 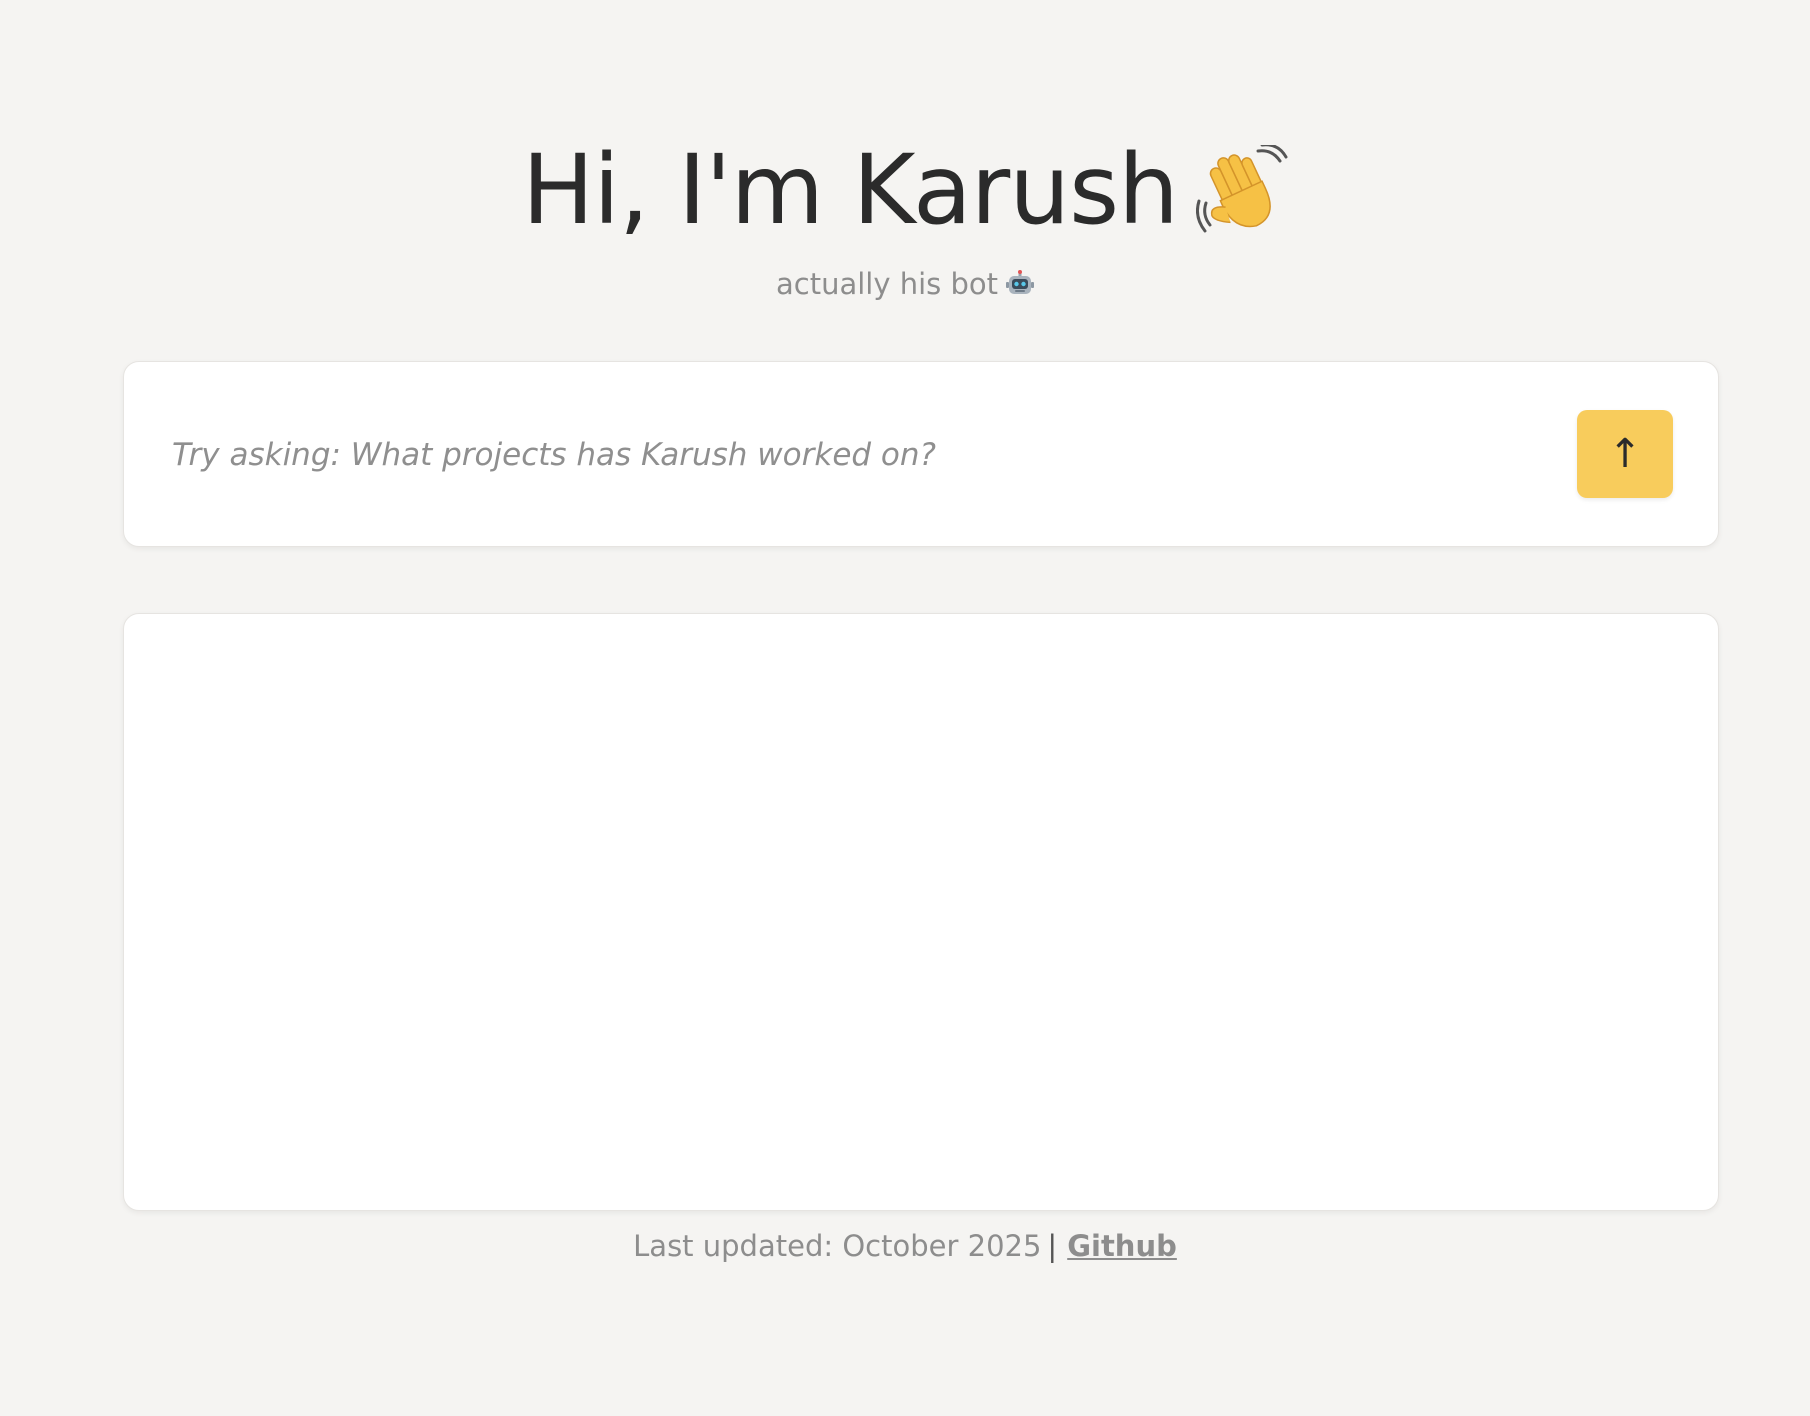 What do you see at coordinates (1122, 1246) in the screenshot?
I see `github-link: Github` at bounding box center [1122, 1246].